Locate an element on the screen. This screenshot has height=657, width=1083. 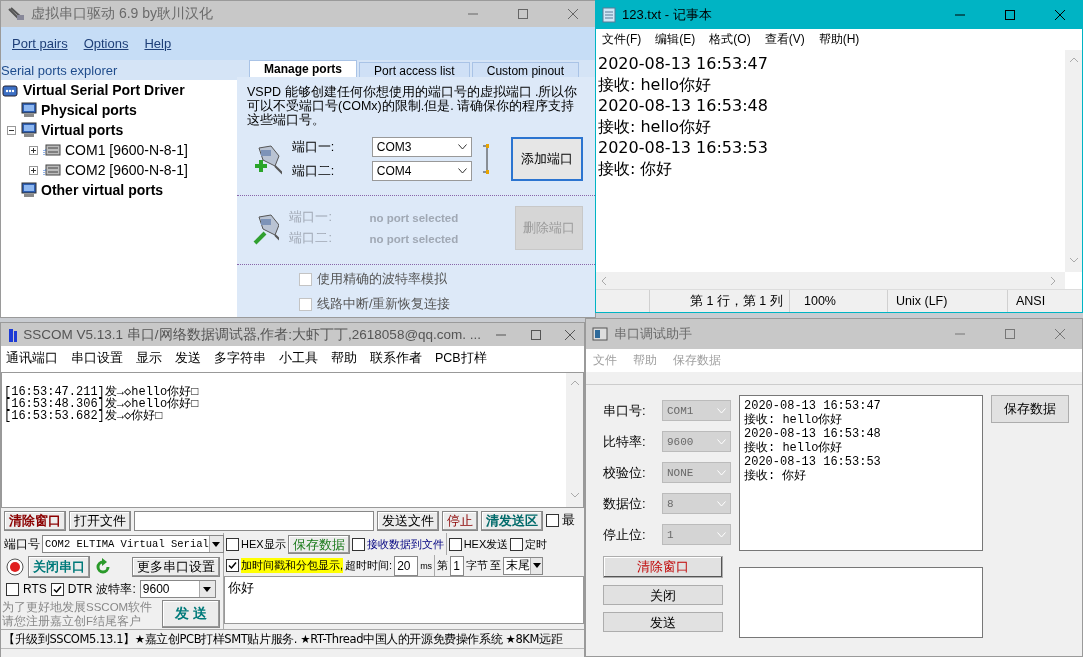
checkbox-label: 加时间戳和分包显示, is located at coordinates (292, 565).